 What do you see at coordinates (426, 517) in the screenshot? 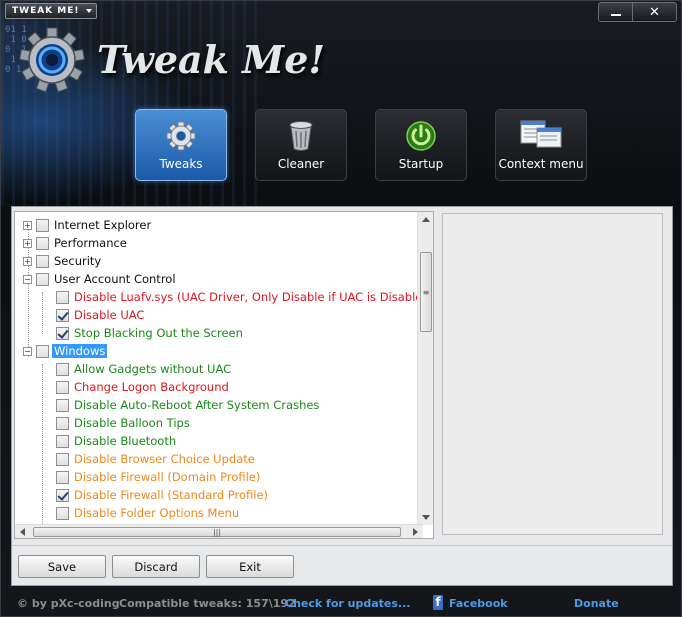
I see `scroll-down-icon` at bounding box center [426, 517].